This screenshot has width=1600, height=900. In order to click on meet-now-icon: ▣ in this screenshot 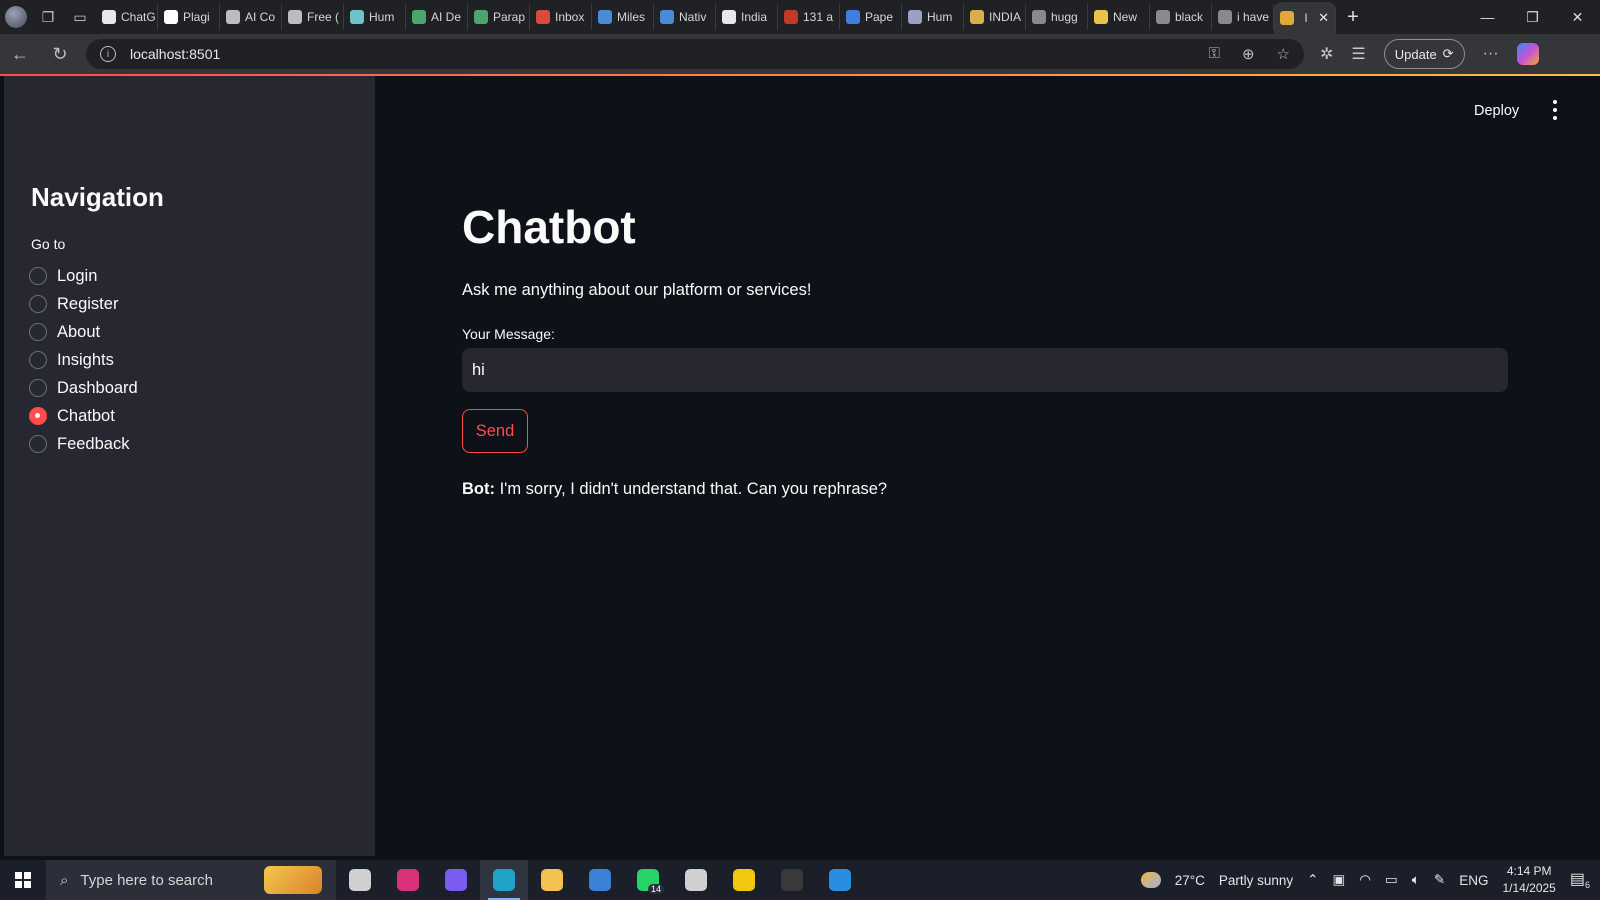, I will do `click(1338, 880)`.